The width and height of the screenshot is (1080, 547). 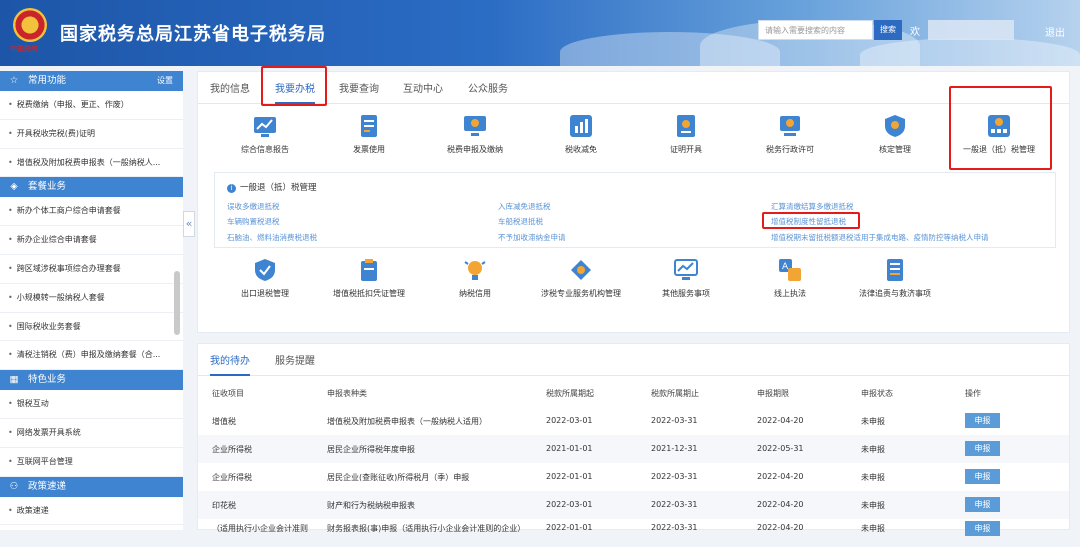 What do you see at coordinates (532, 237) in the screenshot?
I see `link-late-fee-waiver: 不予加收滞纳金申请` at bounding box center [532, 237].